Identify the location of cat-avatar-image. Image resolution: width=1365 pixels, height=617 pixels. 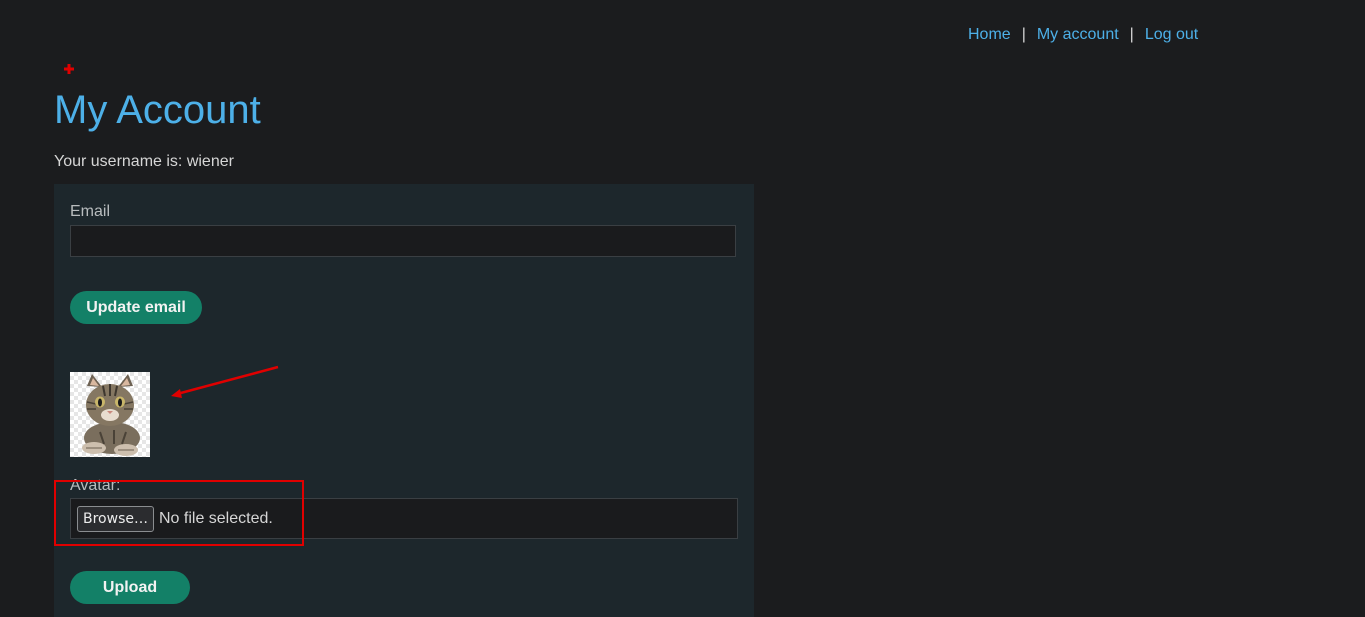
(111, 415).